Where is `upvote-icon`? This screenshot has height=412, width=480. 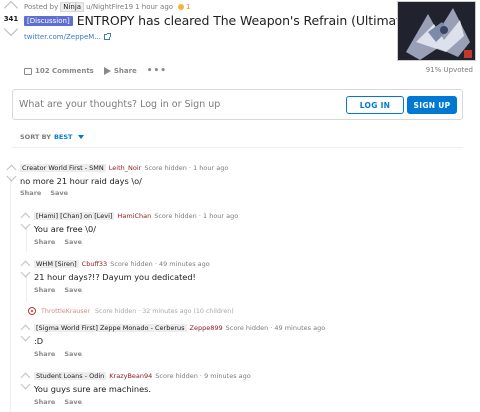
upvote-icon is located at coordinates (11, 8).